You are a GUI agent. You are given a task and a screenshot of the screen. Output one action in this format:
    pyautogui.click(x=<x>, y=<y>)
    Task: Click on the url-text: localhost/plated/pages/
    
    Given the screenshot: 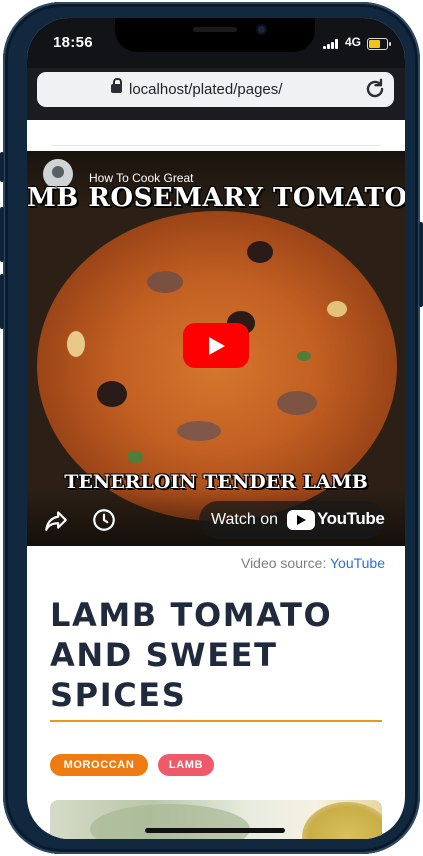 What is the action you would take?
    pyautogui.click(x=205, y=89)
    